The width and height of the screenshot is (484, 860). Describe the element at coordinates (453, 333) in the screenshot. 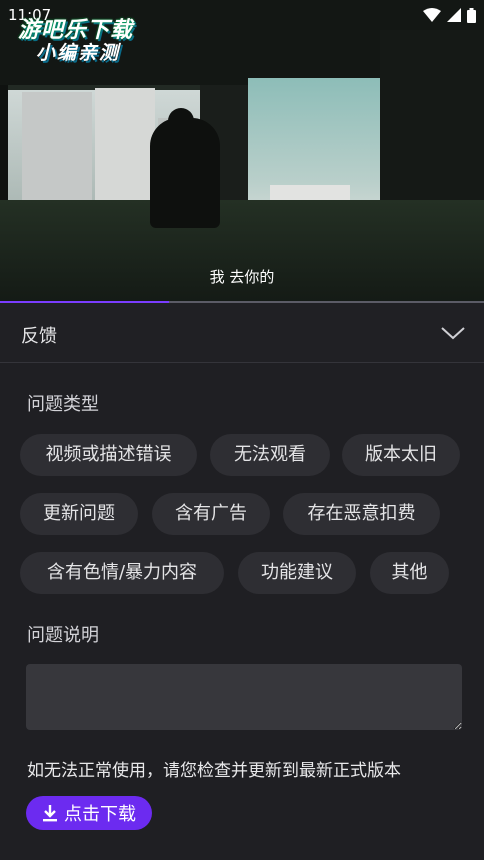

I see `chevron-down-icon` at that location.